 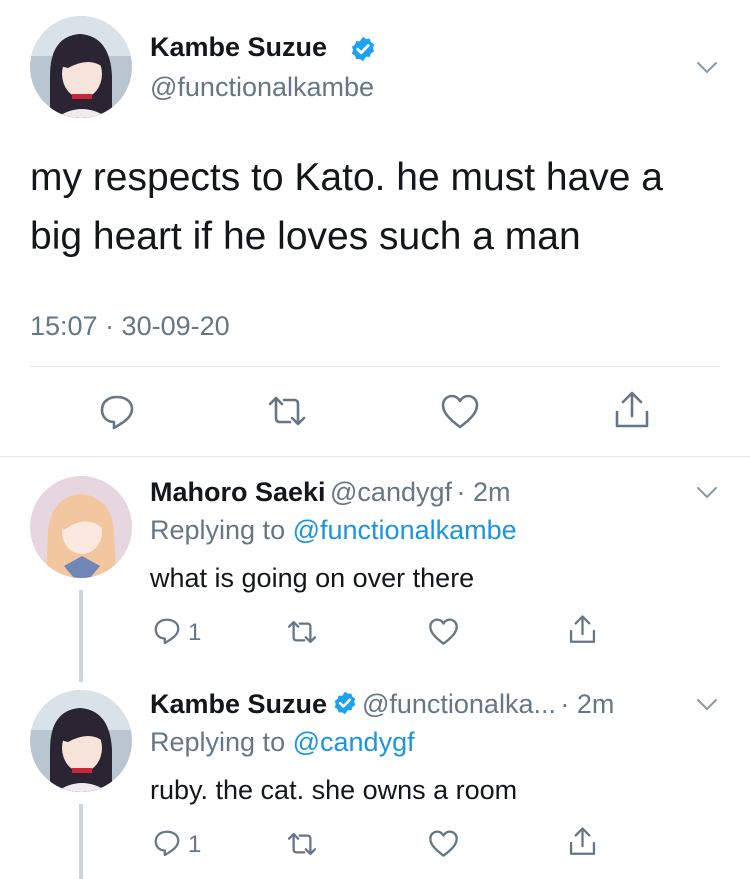 I want to click on reply-2-header: Kambe Suzue @functionalka... · 2m, so click(x=382, y=705).